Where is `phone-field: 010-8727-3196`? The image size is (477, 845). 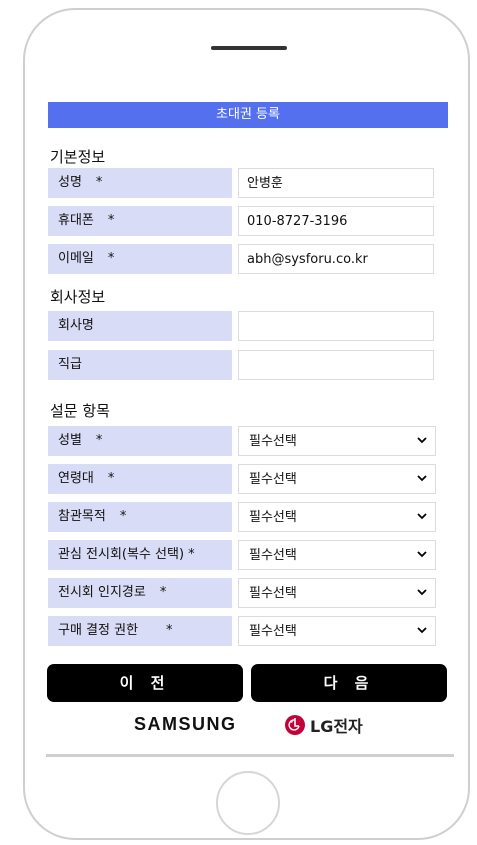 phone-field: 010-8727-3196 is located at coordinates (336, 221).